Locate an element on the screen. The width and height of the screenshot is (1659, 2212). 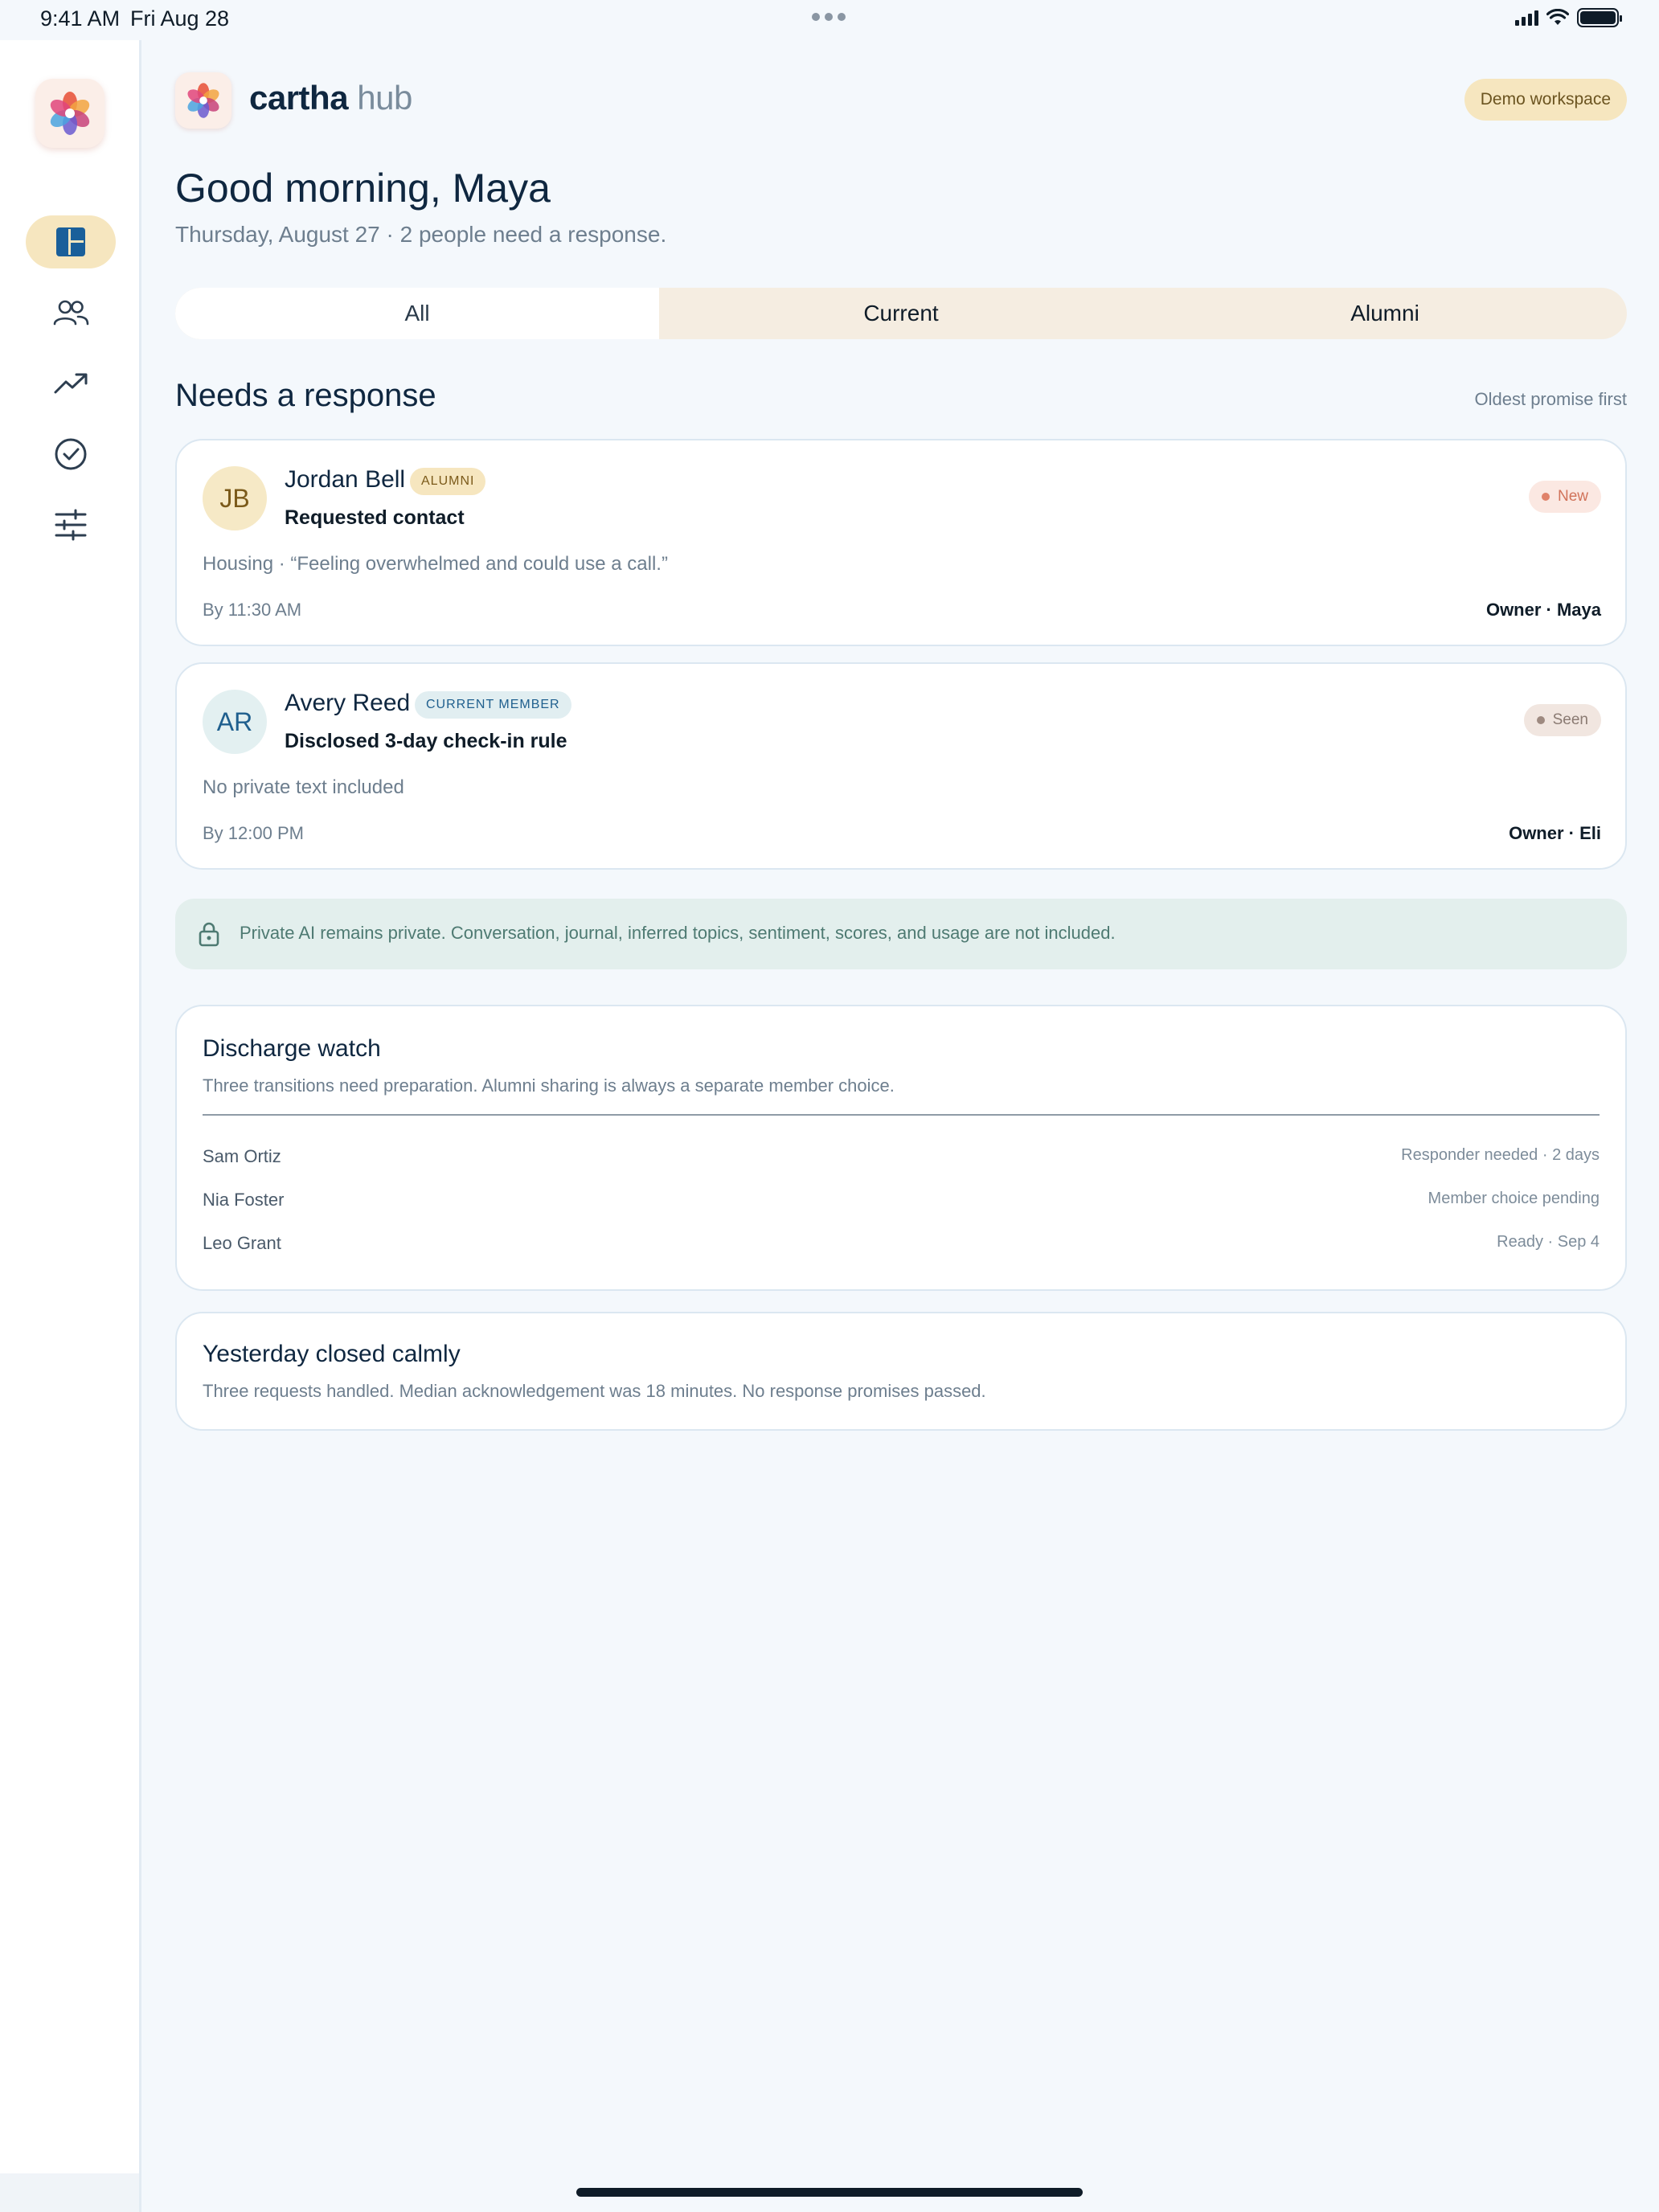
avatar: JB is located at coordinates (235, 498).